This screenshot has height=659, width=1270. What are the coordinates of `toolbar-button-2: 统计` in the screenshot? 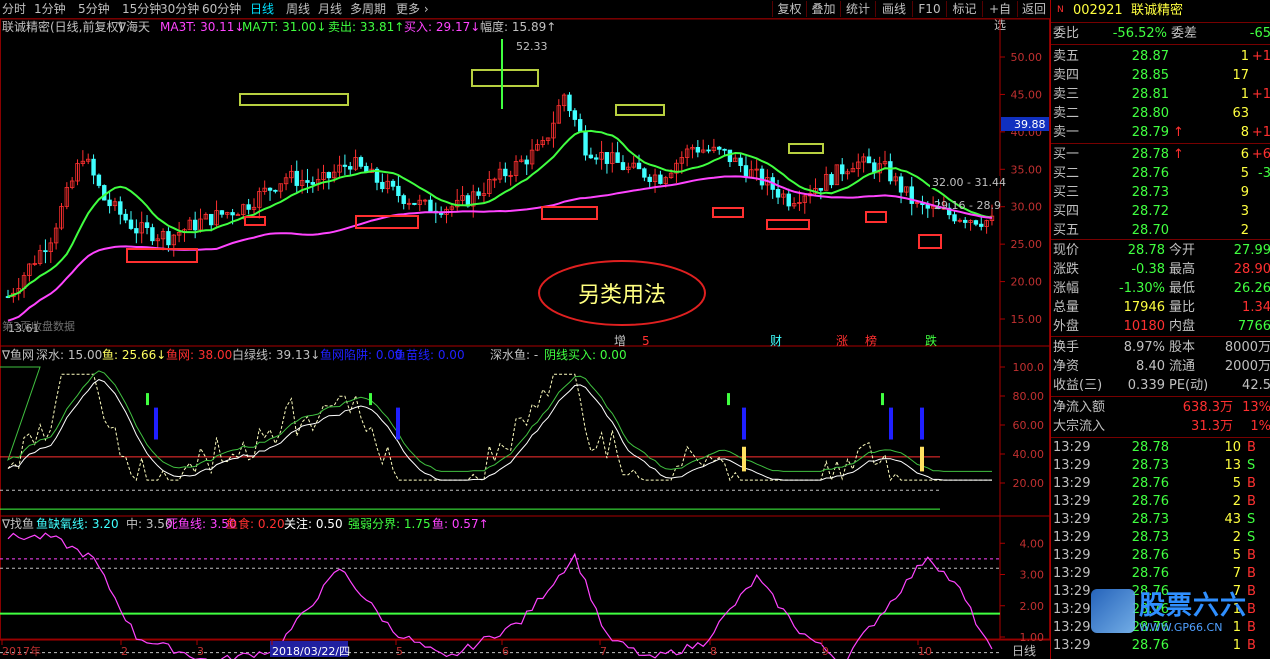 It's located at (857, 9).